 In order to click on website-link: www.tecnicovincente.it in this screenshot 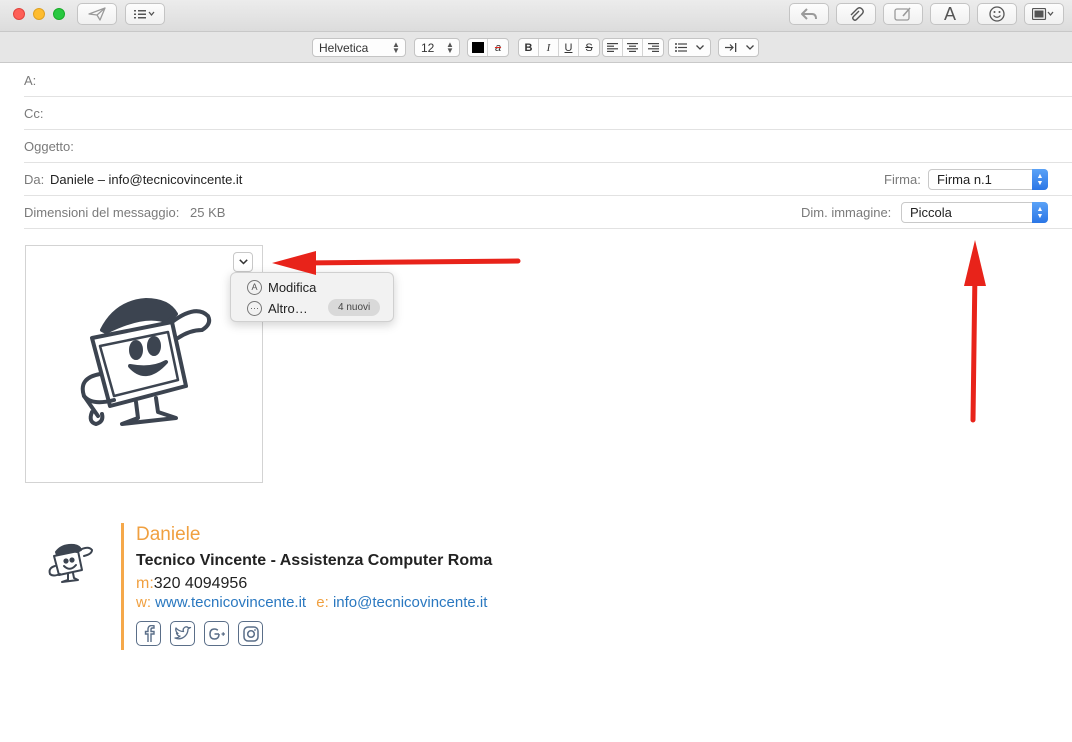, I will do `click(230, 602)`.